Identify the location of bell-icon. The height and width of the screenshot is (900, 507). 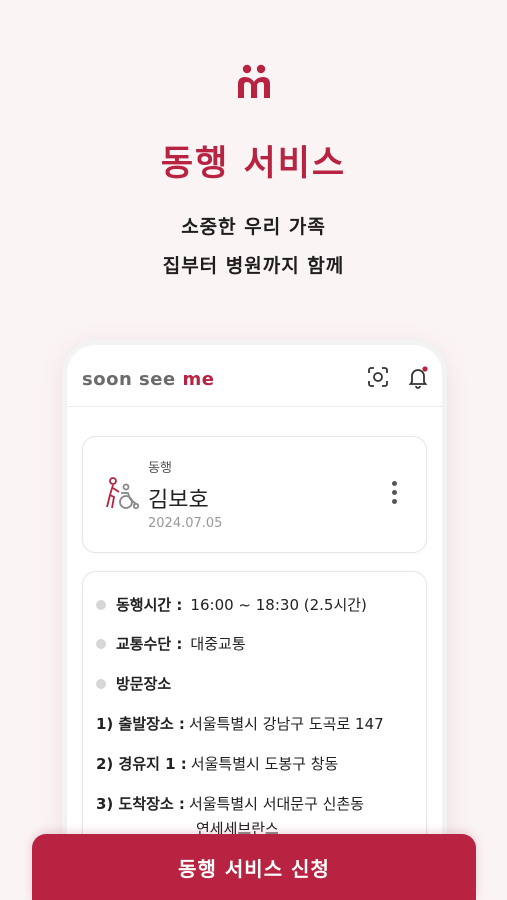
(418, 377).